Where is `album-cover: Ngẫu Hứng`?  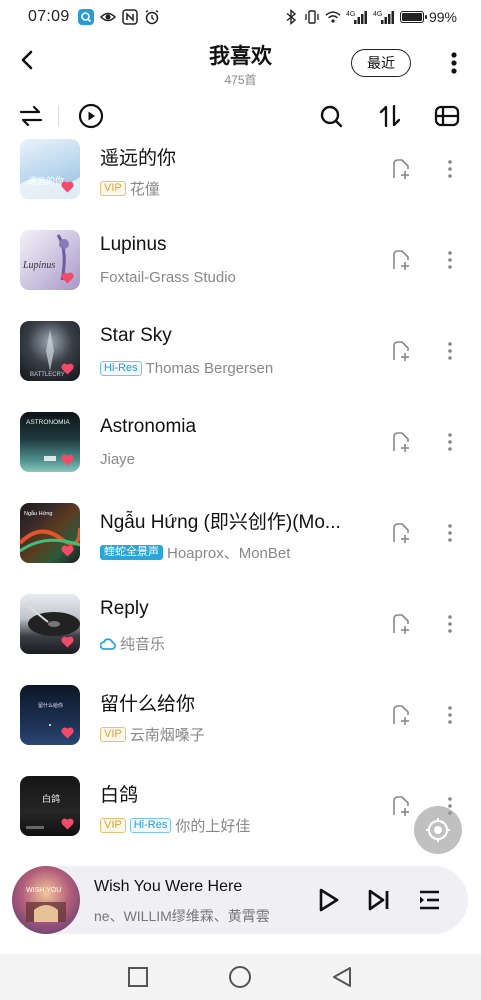 album-cover: Ngẫu Hứng is located at coordinates (50, 533).